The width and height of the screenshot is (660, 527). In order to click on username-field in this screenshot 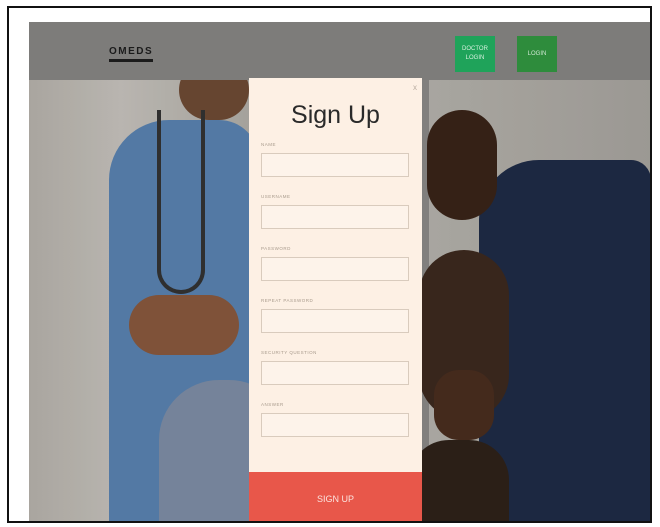, I will do `click(335, 217)`.